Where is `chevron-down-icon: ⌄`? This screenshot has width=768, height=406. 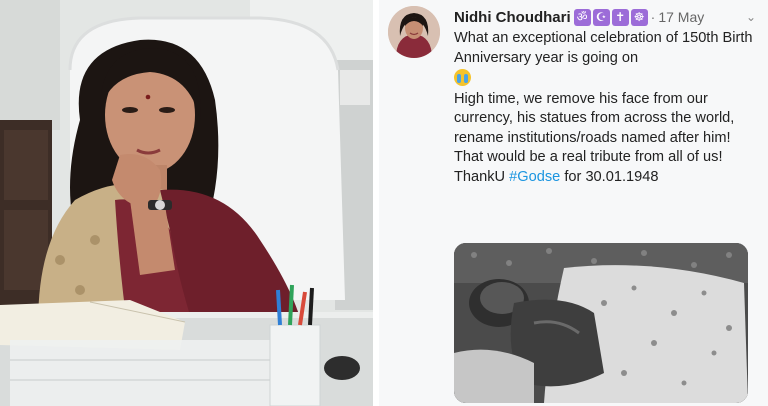
chevron-down-icon: ⌄ is located at coordinates (752, 17).